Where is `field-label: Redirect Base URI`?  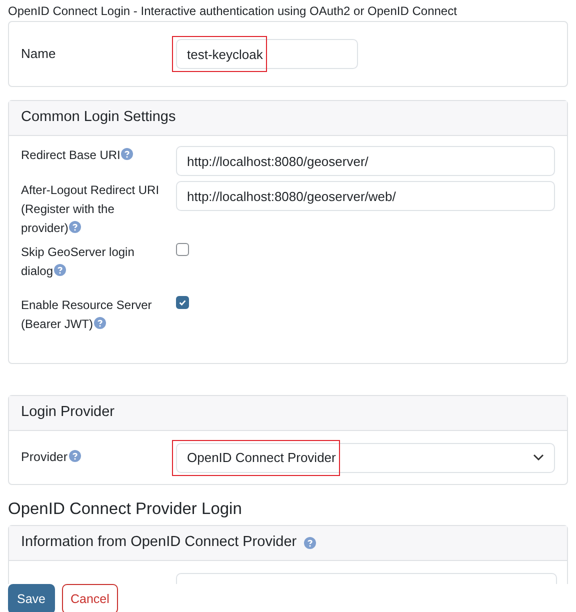 field-label: Redirect Base URI is located at coordinates (98, 155).